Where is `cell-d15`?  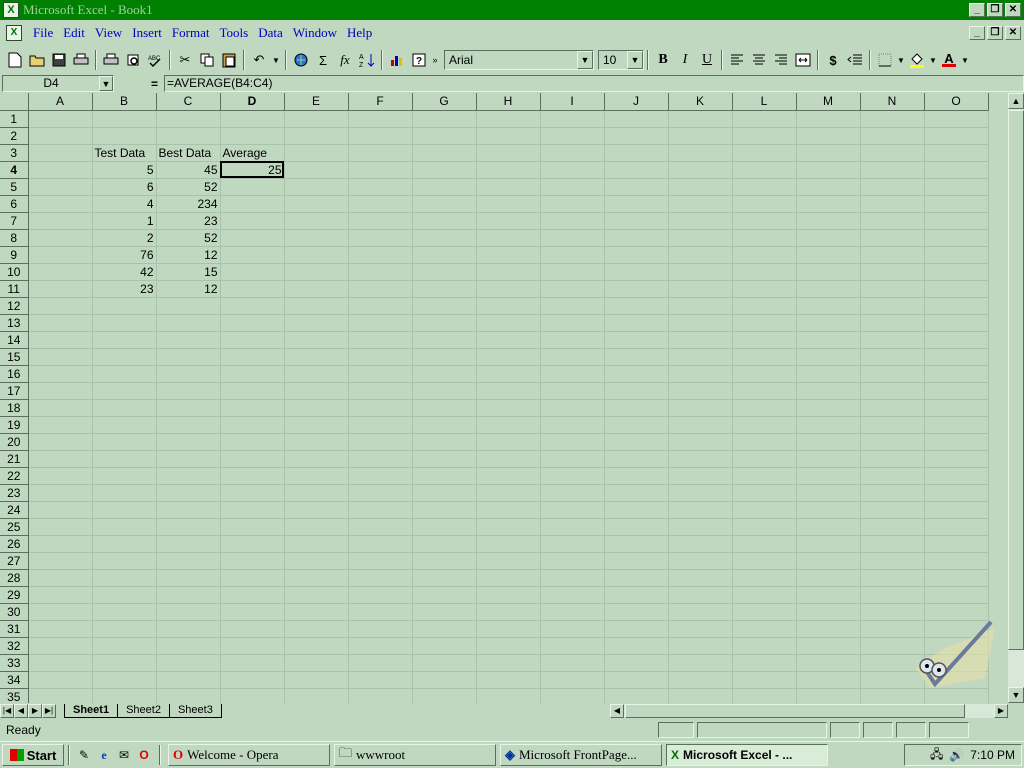
cell-d15 is located at coordinates (252, 357).